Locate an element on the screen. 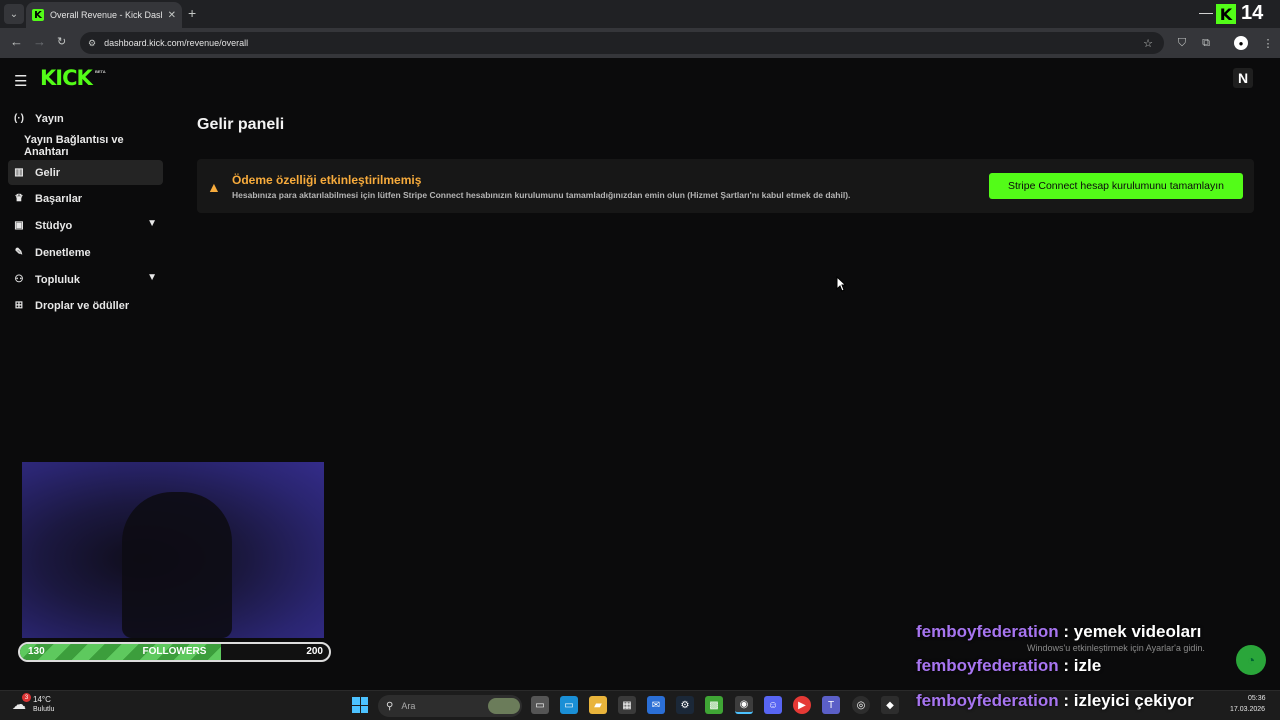 The width and height of the screenshot is (1280, 720). sidebar-item-studio: ▣ Stüdyo ▼ is located at coordinates (85, 225).